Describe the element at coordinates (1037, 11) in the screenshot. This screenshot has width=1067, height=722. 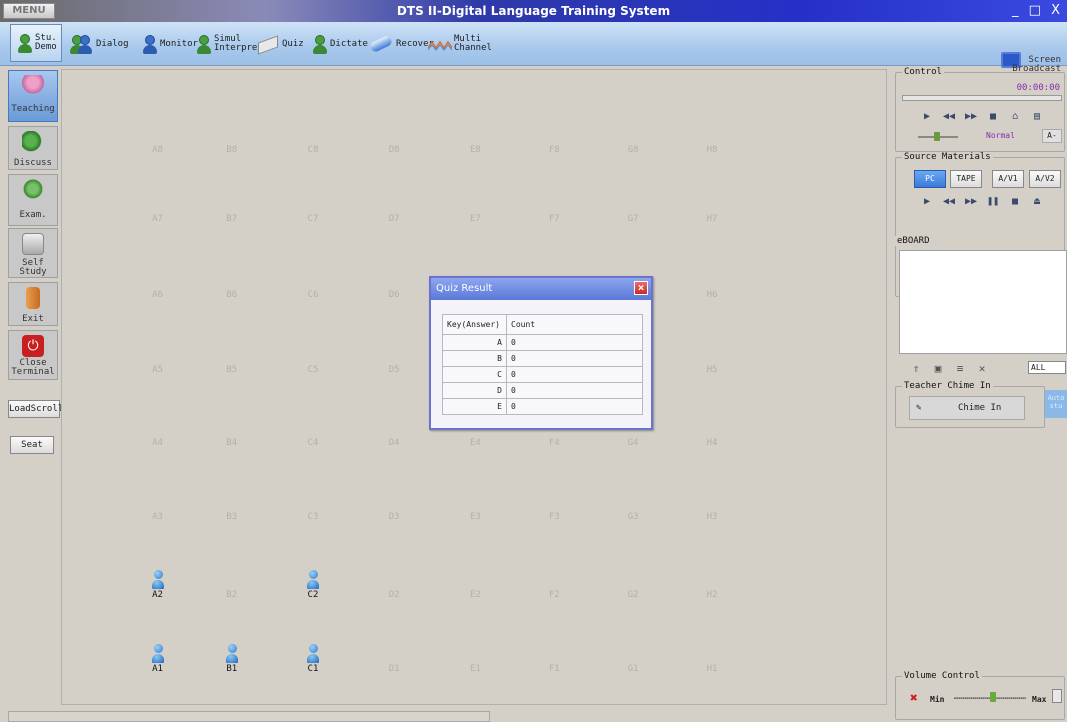
I see `window-controls: _ □ X` at that location.